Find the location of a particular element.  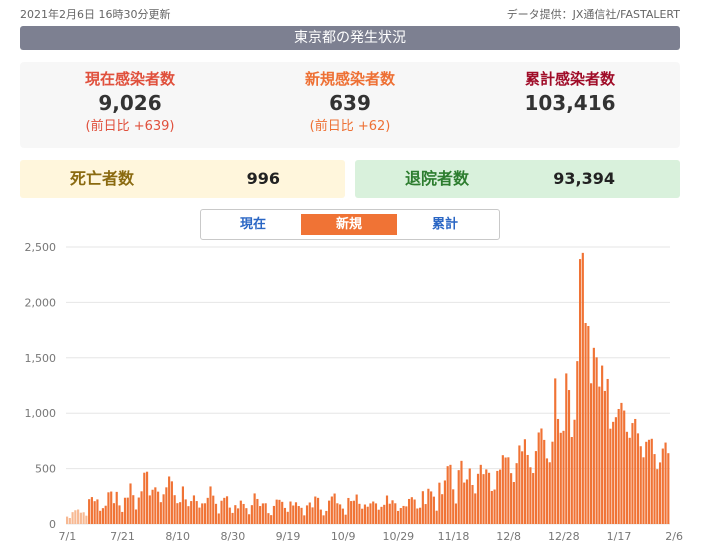

tab-new: 新規 is located at coordinates (349, 224).